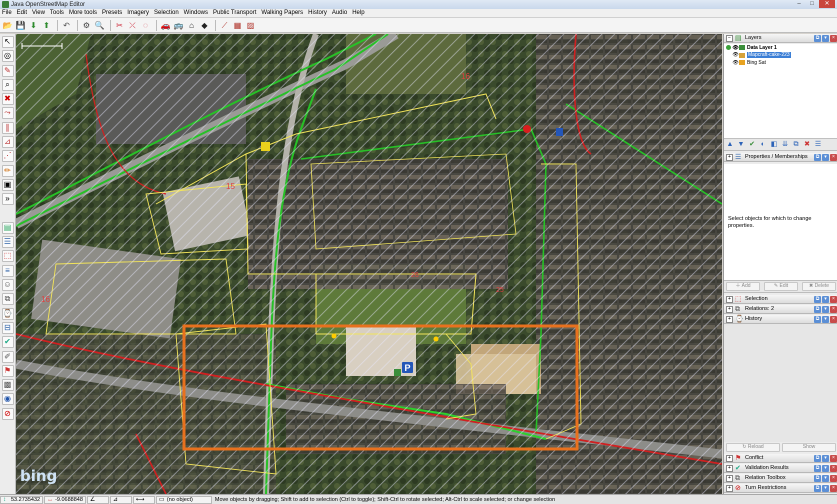 Image resolution: width=837 pixels, height=504 pixels. I want to click on draw-line-icon: ⟋, so click(224, 25).